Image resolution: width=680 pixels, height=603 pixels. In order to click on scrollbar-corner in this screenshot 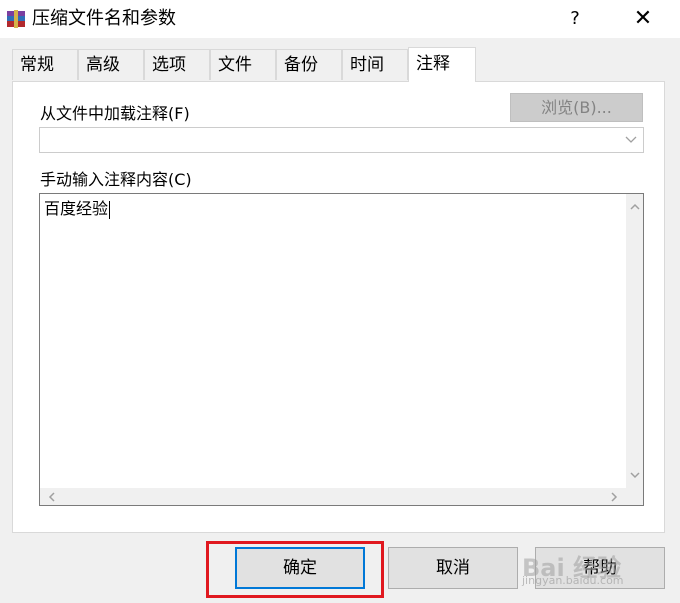, I will do `click(634, 496)`.